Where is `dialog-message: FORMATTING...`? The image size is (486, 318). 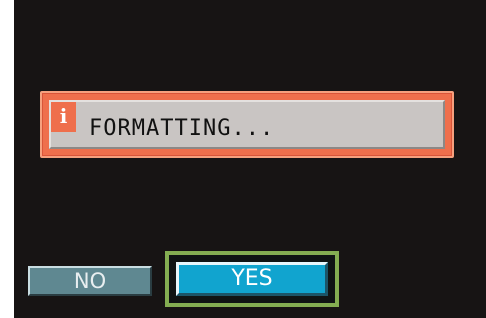 dialog-message: FORMATTING... is located at coordinates (182, 128).